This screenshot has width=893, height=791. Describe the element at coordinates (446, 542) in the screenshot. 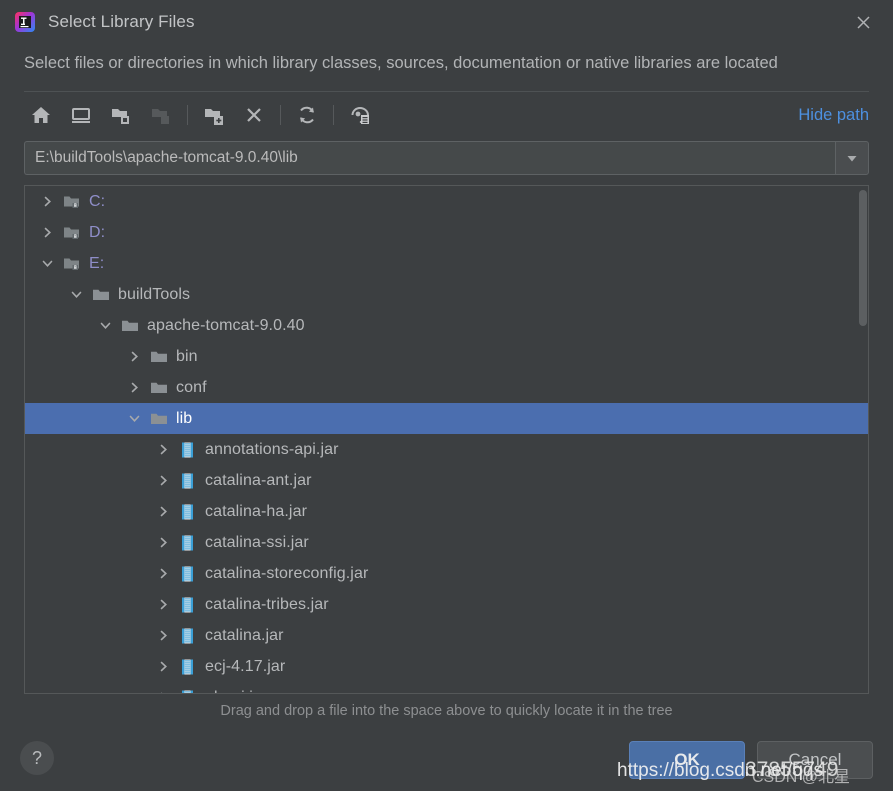

I see `tree-row: catalina-ssi.jar` at that location.